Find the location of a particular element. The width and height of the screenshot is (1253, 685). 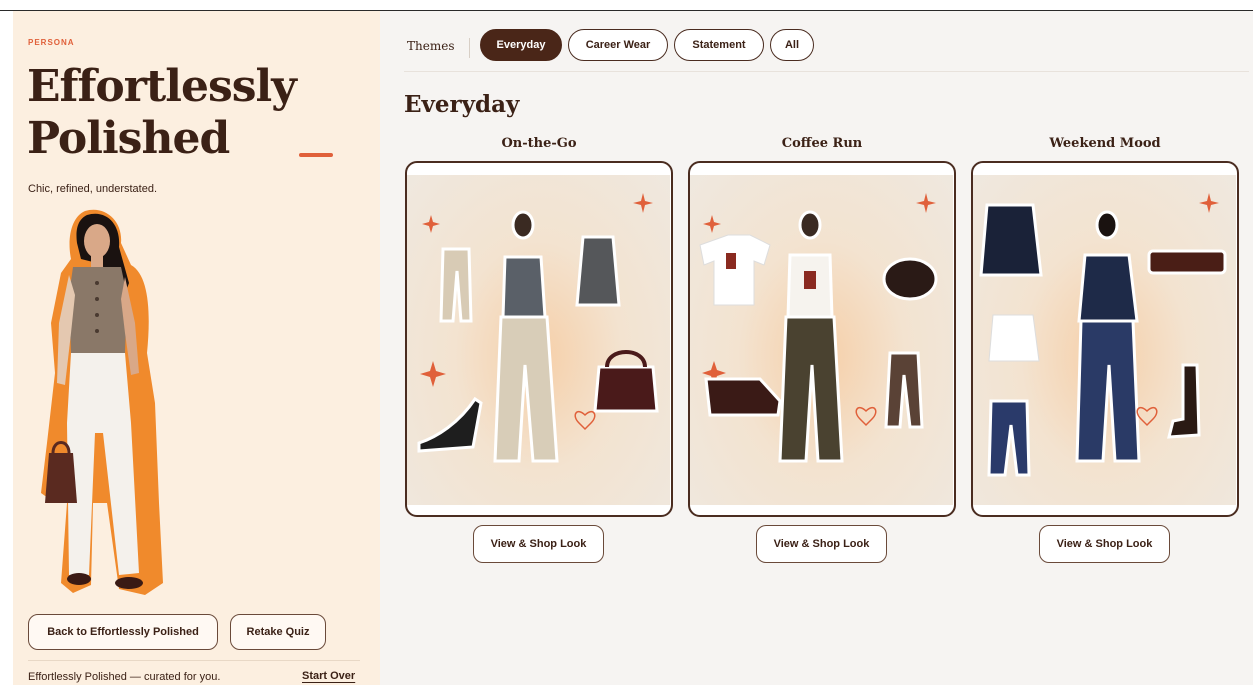

tab-everyday: Everyday is located at coordinates (521, 45).